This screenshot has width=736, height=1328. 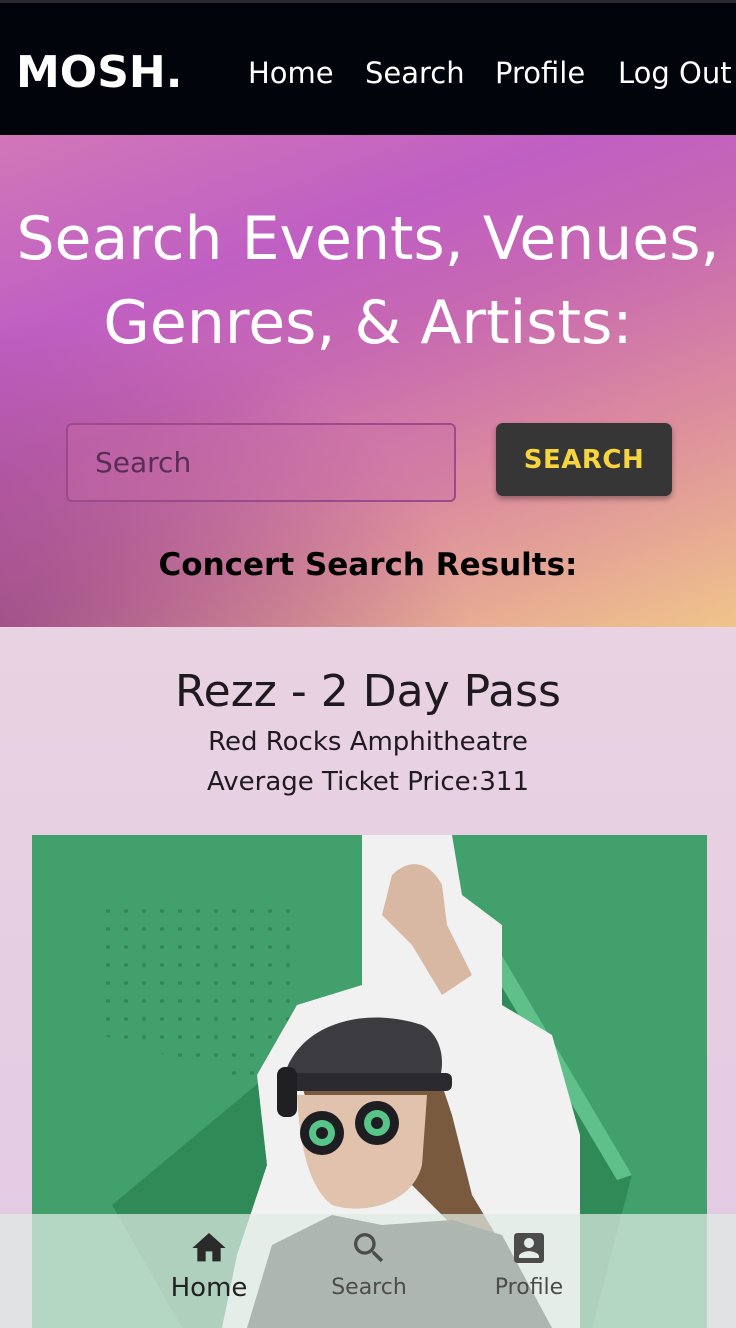 I want to click on top-navbar: MOSH. Home Search Profile Log Out, so click(x=368, y=67).